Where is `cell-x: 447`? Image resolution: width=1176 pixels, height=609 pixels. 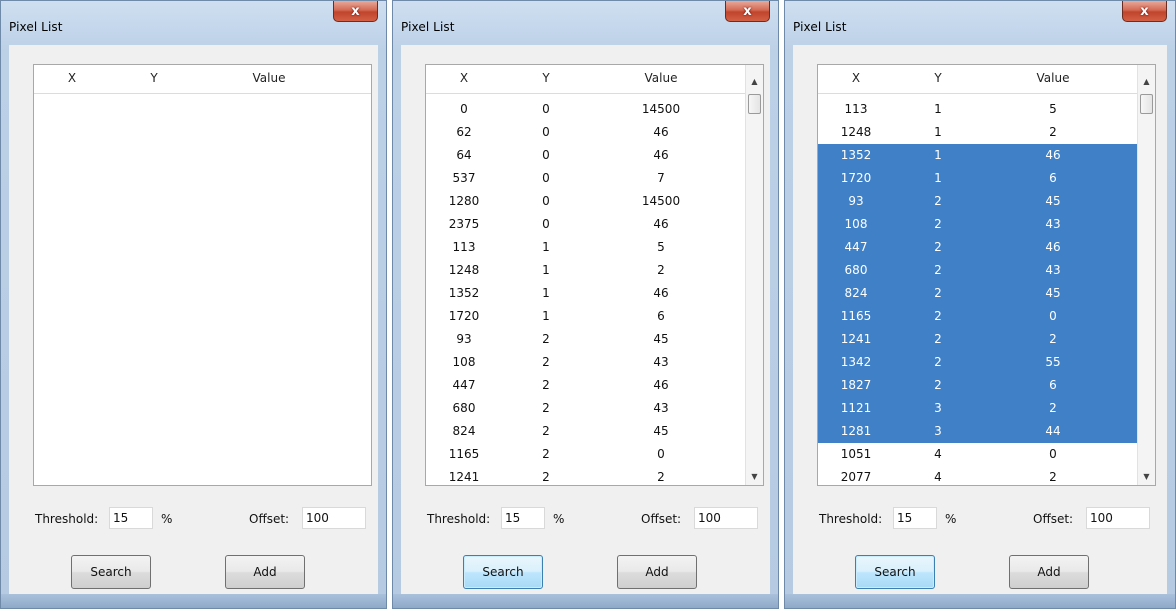
cell-x: 447 is located at coordinates (856, 247).